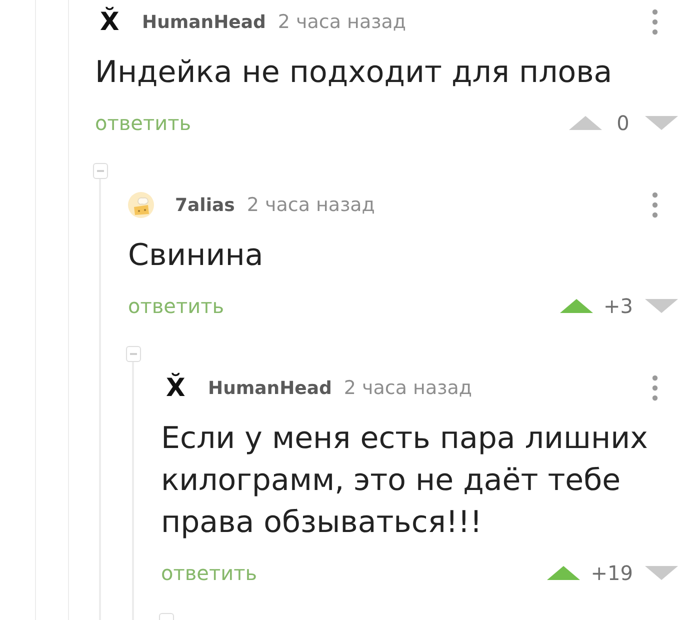  What do you see at coordinates (611, 573) in the screenshot?
I see `rating-count: +19` at bounding box center [611, 573].